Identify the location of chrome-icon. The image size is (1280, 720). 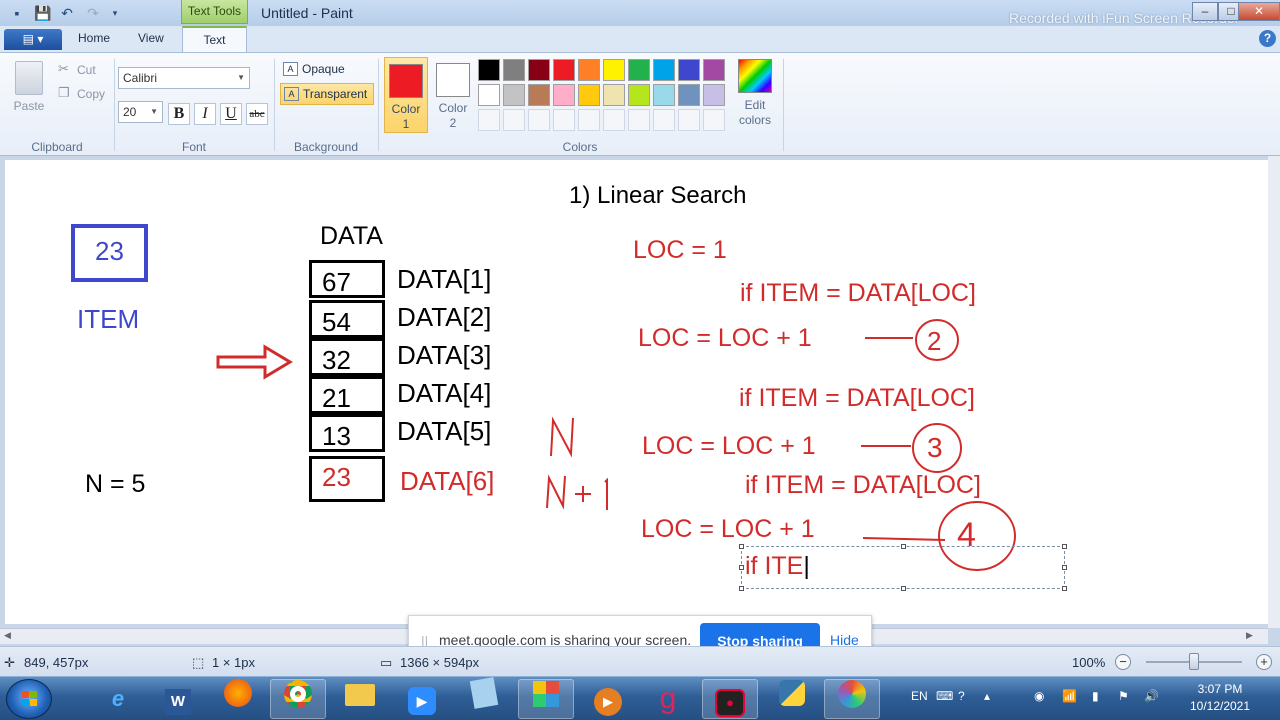
(298, 699).